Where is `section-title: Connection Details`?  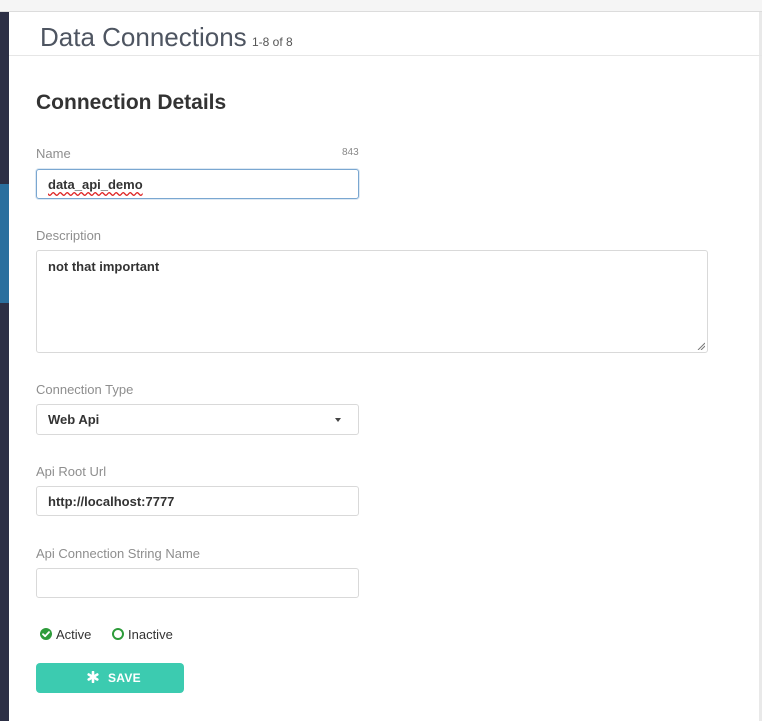
section-title: Connection Details is located at coordinates (131, 102).